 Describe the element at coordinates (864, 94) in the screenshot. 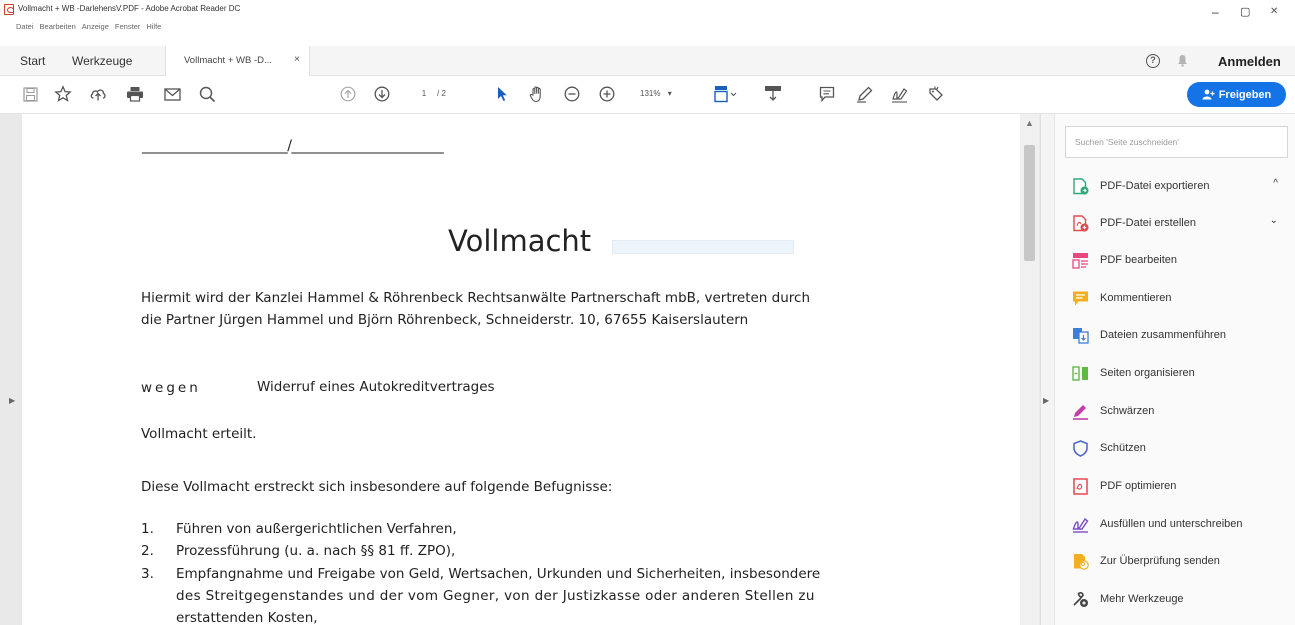

I see `highlight-pen-icon` at that location.